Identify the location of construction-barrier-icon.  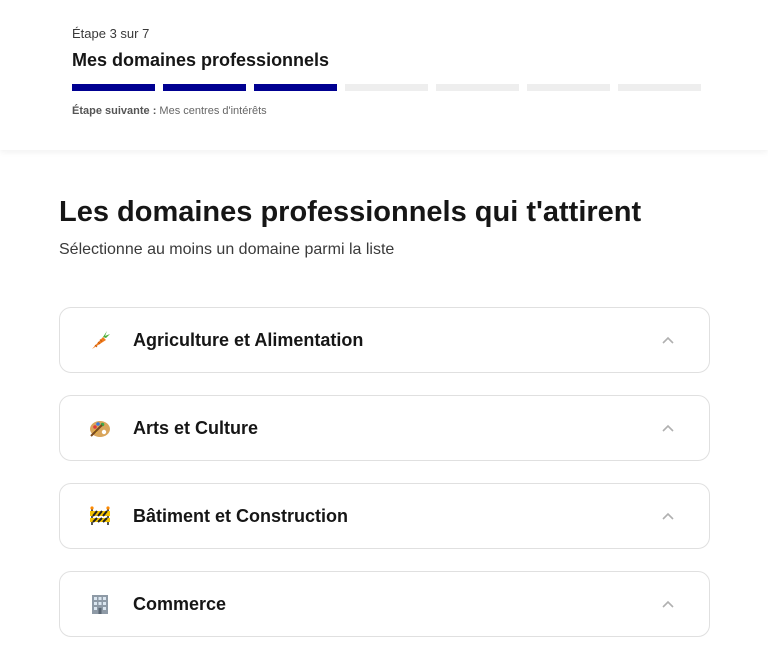
(100, 516).